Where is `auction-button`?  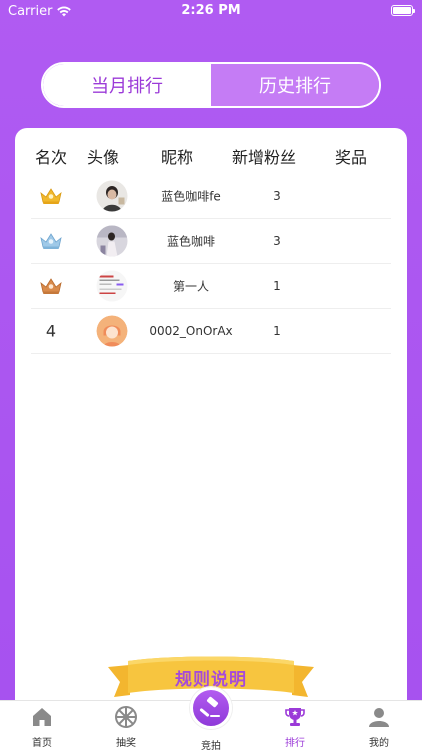
auction-button is located at coordinates (211, 708).